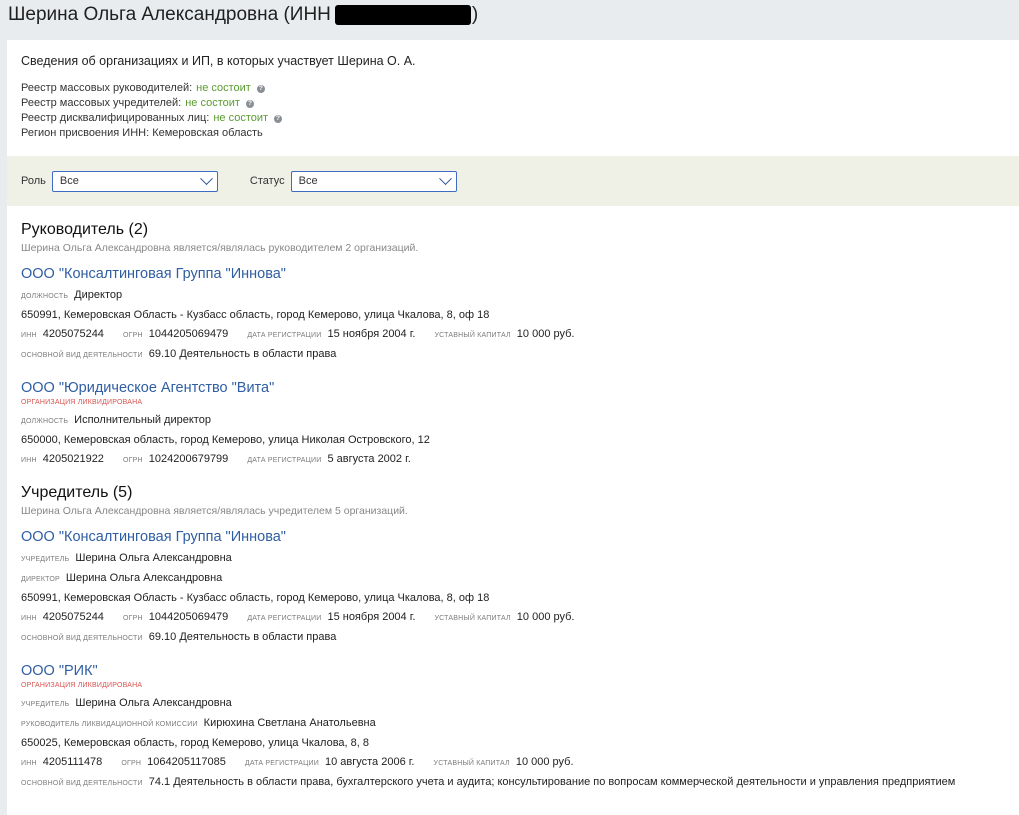  Describe the element at coordinates (520, 671) in the screenshot. I see `org-link: ООО "РИК"` at that location.